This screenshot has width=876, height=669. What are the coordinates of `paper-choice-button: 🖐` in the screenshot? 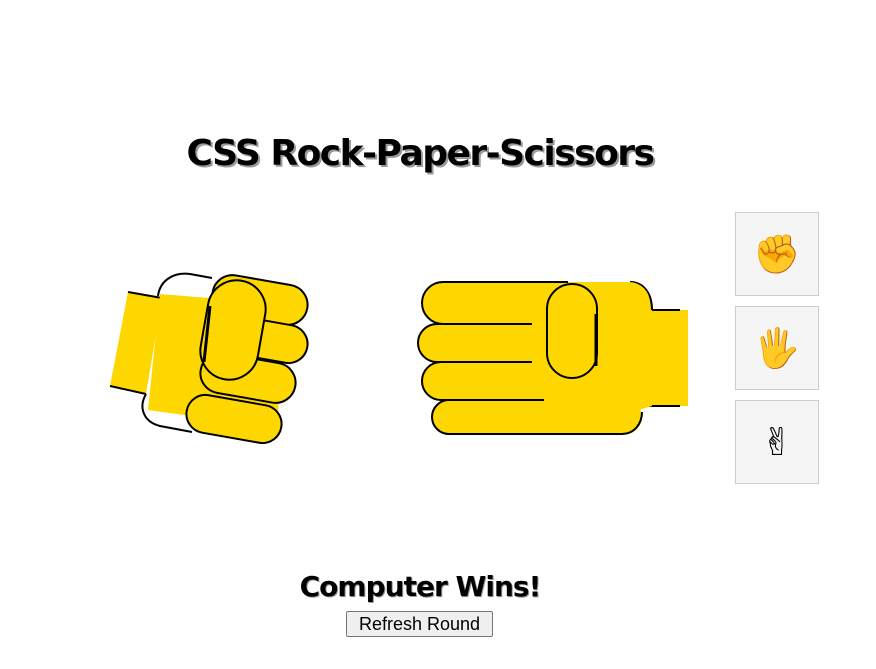 It's located at (777, 348).